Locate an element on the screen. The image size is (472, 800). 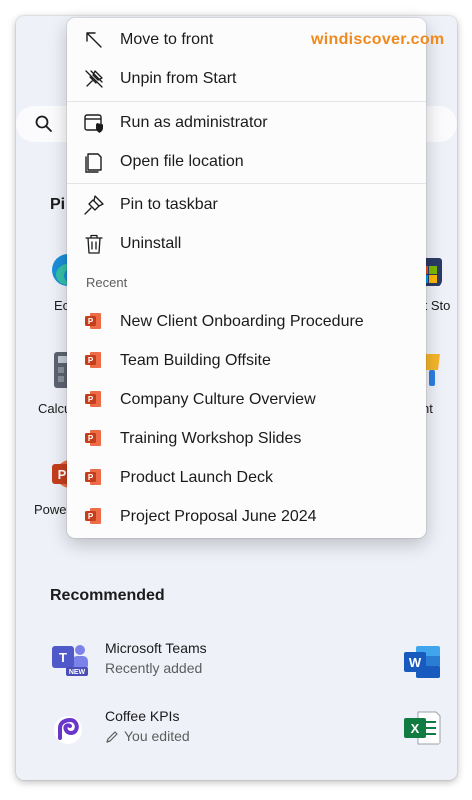
recent-item: P Company Culture Overview is located at coordinates (246, 399).